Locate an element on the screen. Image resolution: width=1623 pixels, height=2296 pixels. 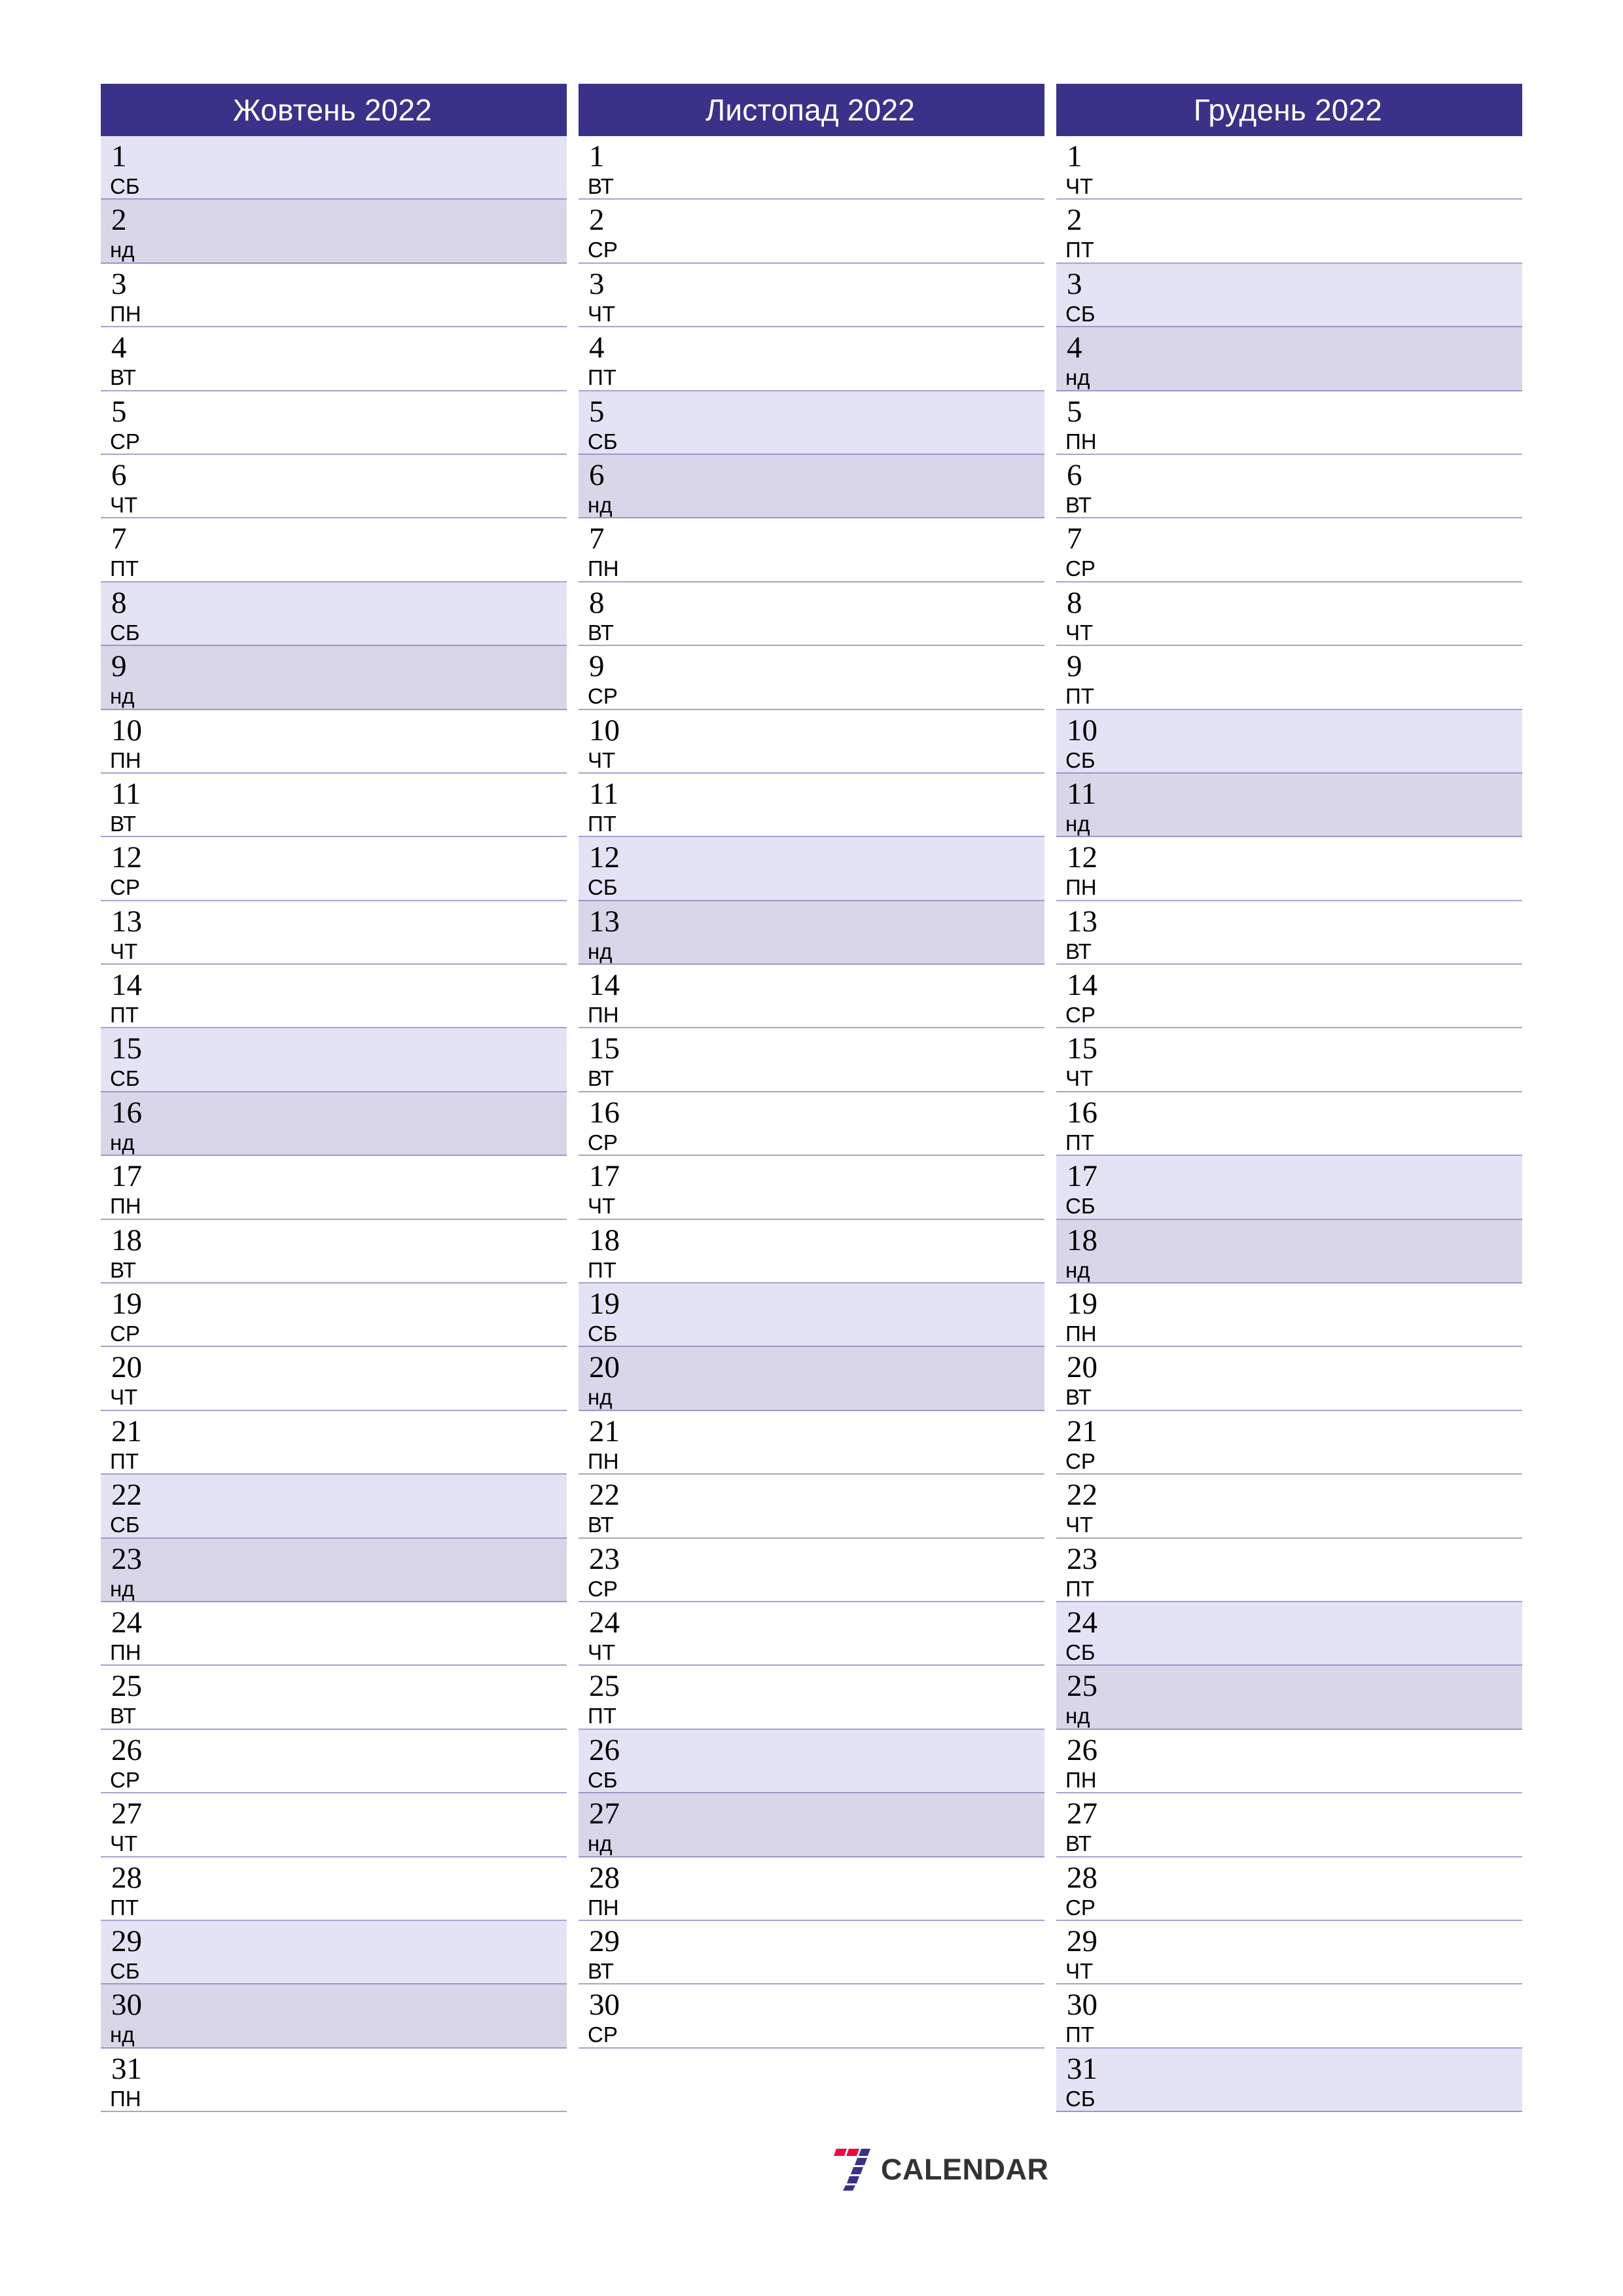
day-weekday-abbr: ВТ is located at coordinates (1078, 1843).